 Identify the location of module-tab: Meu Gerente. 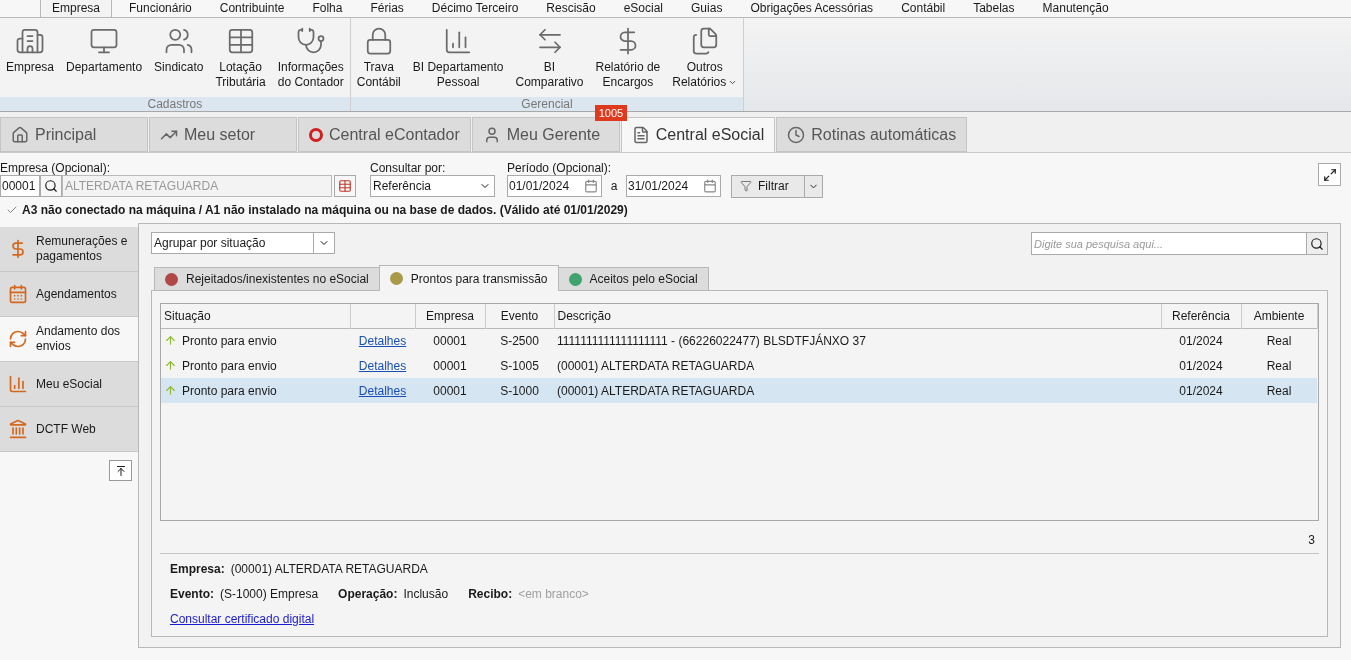
(545, 135).